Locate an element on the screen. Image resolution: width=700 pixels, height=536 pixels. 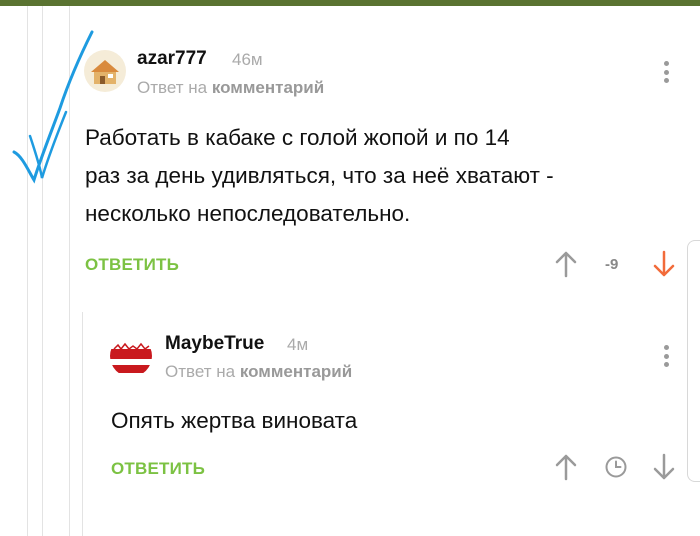
comment-author: MaybeTrue is located at coordinates (214, 344).